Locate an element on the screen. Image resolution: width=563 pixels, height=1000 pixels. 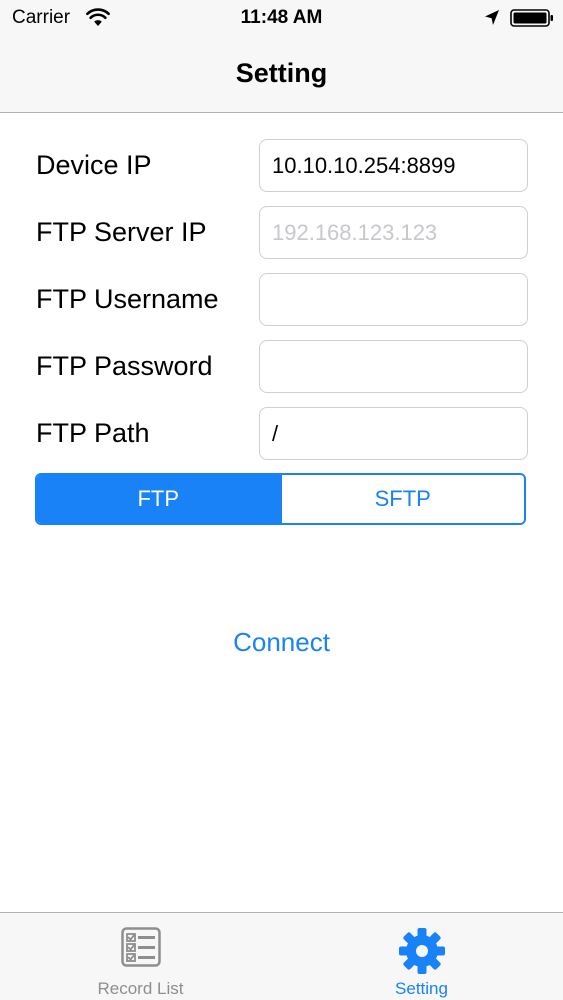
status-time: 11:48 AM is located at coordinates (281, 17).